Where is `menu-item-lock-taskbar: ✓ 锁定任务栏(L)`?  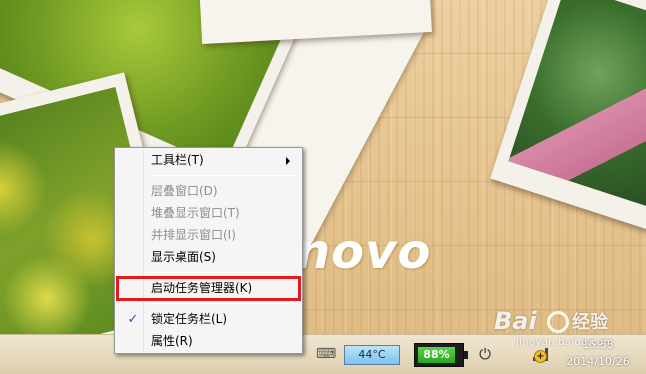
menu-item-lock-taskbar: ✓ 锁定任务栏(L) is located at coordinates (208, 319).